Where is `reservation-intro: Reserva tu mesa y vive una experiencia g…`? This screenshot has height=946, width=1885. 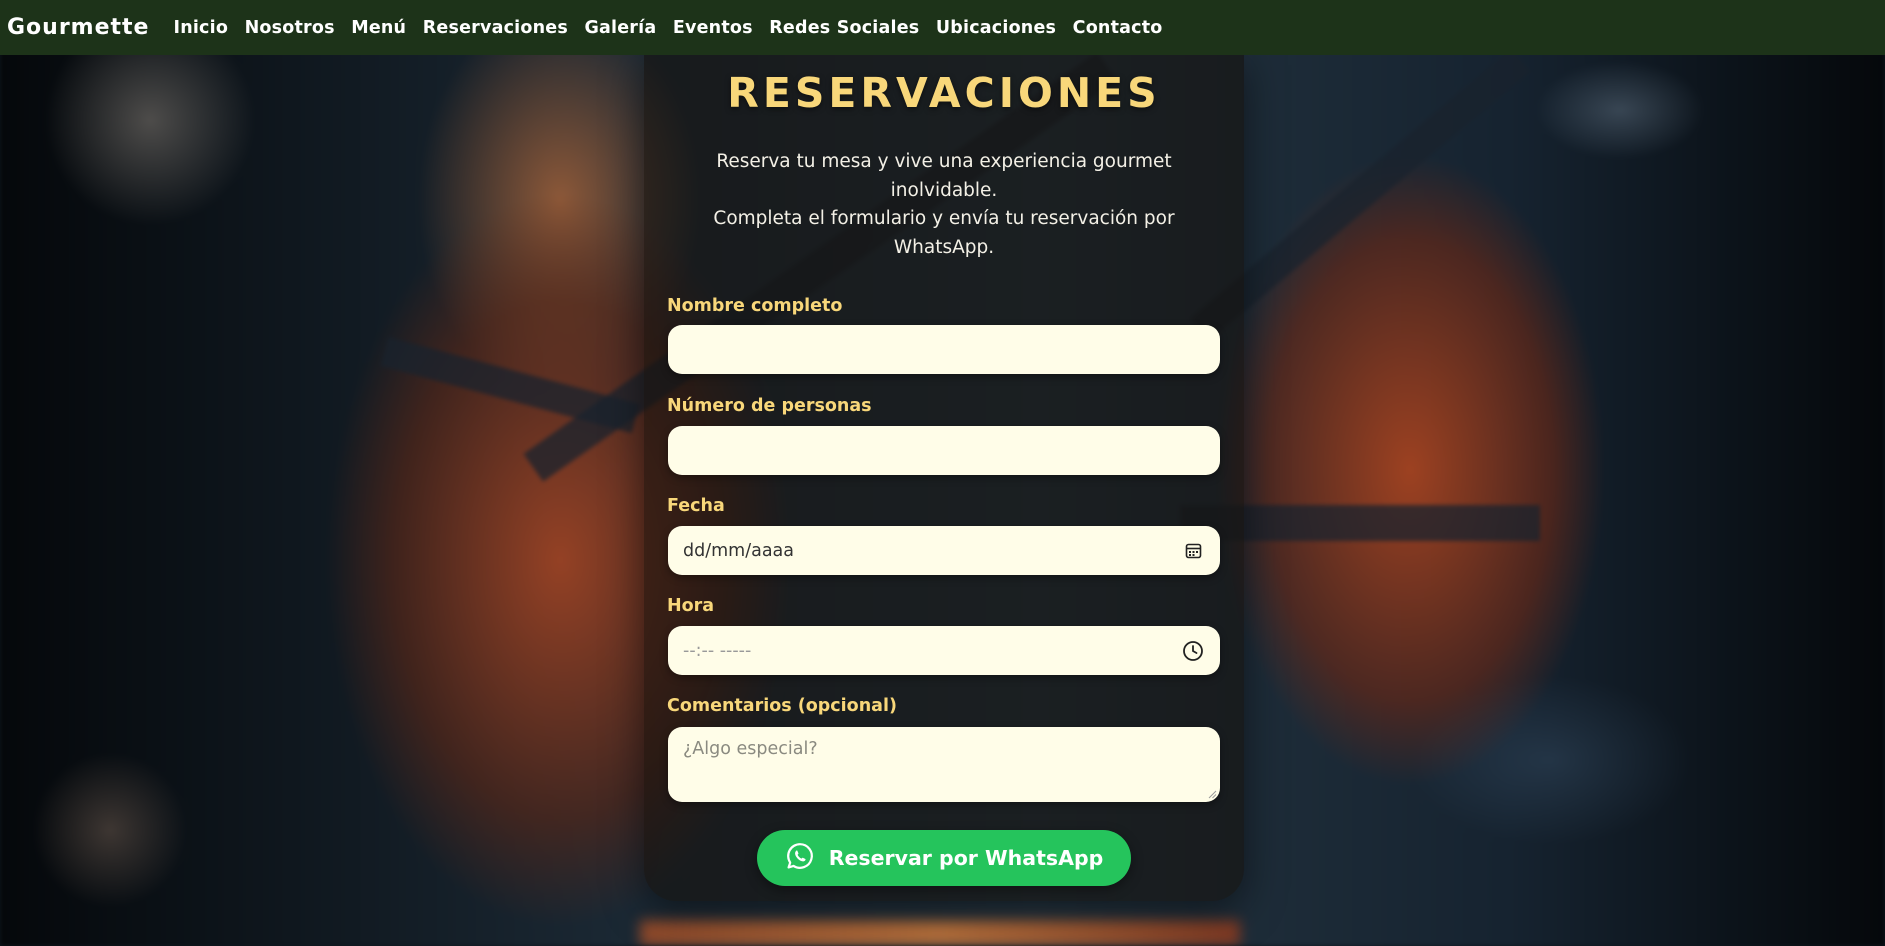
reservation-intro: Reserva tu mesa y vive una experiencia g… is located at coordinates (944, 205).